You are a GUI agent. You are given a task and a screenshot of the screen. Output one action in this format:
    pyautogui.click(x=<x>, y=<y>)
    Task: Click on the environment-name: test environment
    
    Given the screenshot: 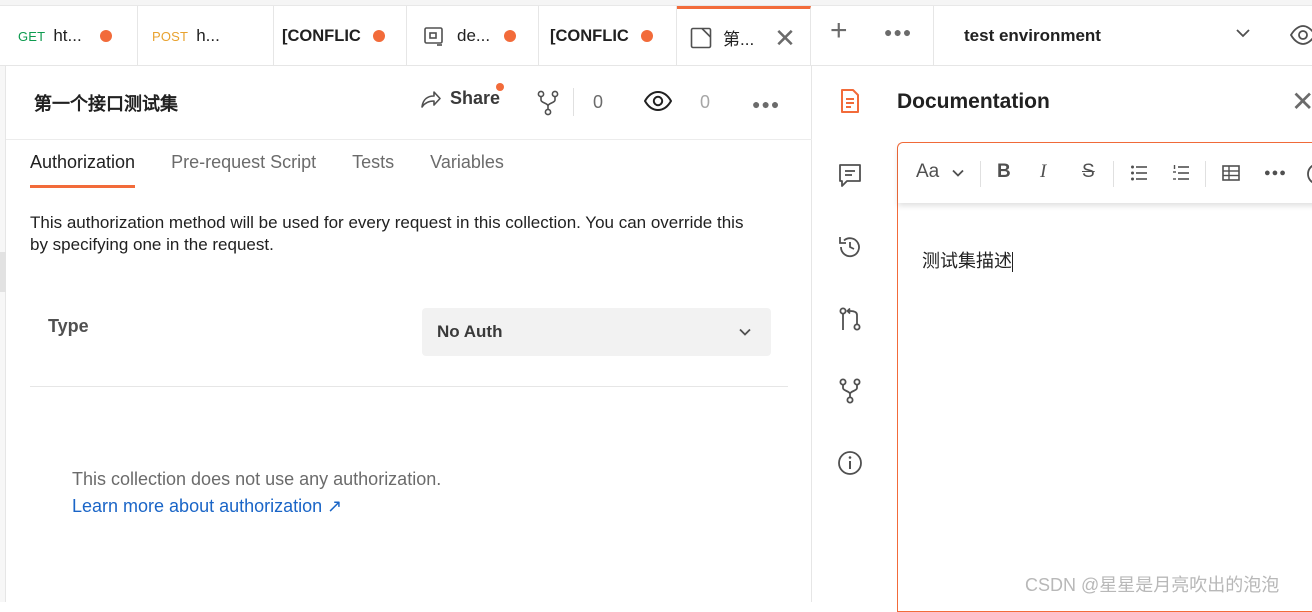 What is the action you would take?
    pyautogui.click(x=1032, y=35)
    